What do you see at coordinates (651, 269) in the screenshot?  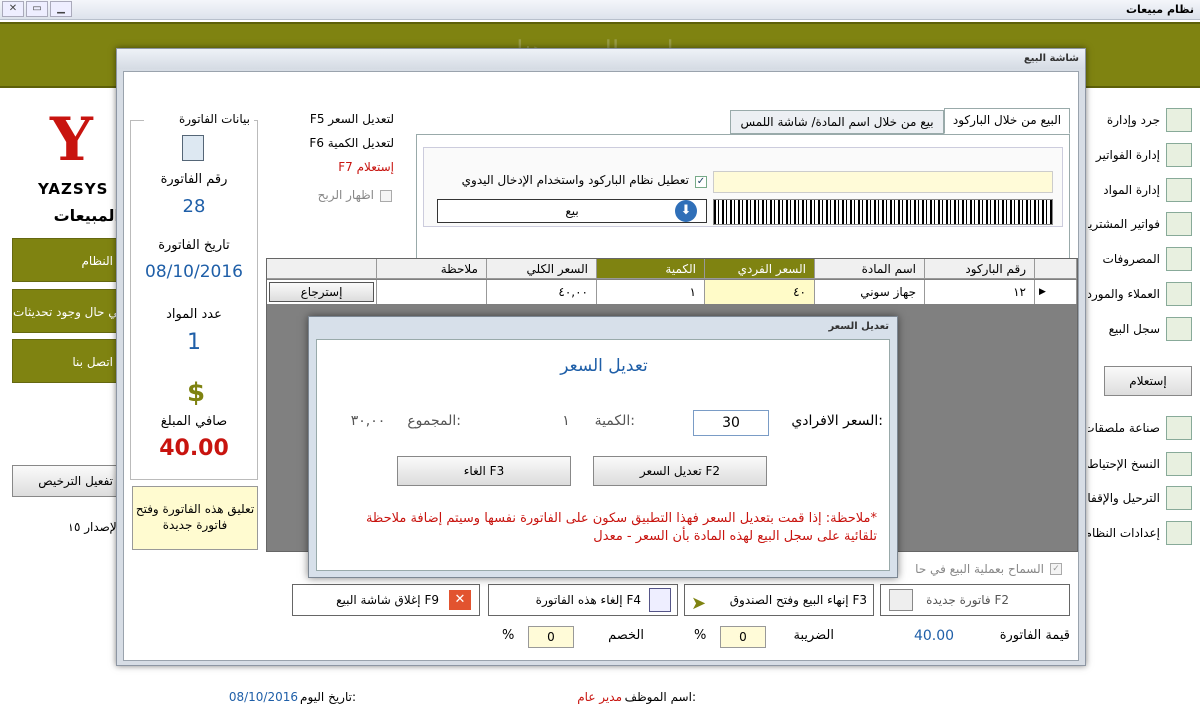 I see `grid-header-qty: الكمية` at bounding box center [651, 269].